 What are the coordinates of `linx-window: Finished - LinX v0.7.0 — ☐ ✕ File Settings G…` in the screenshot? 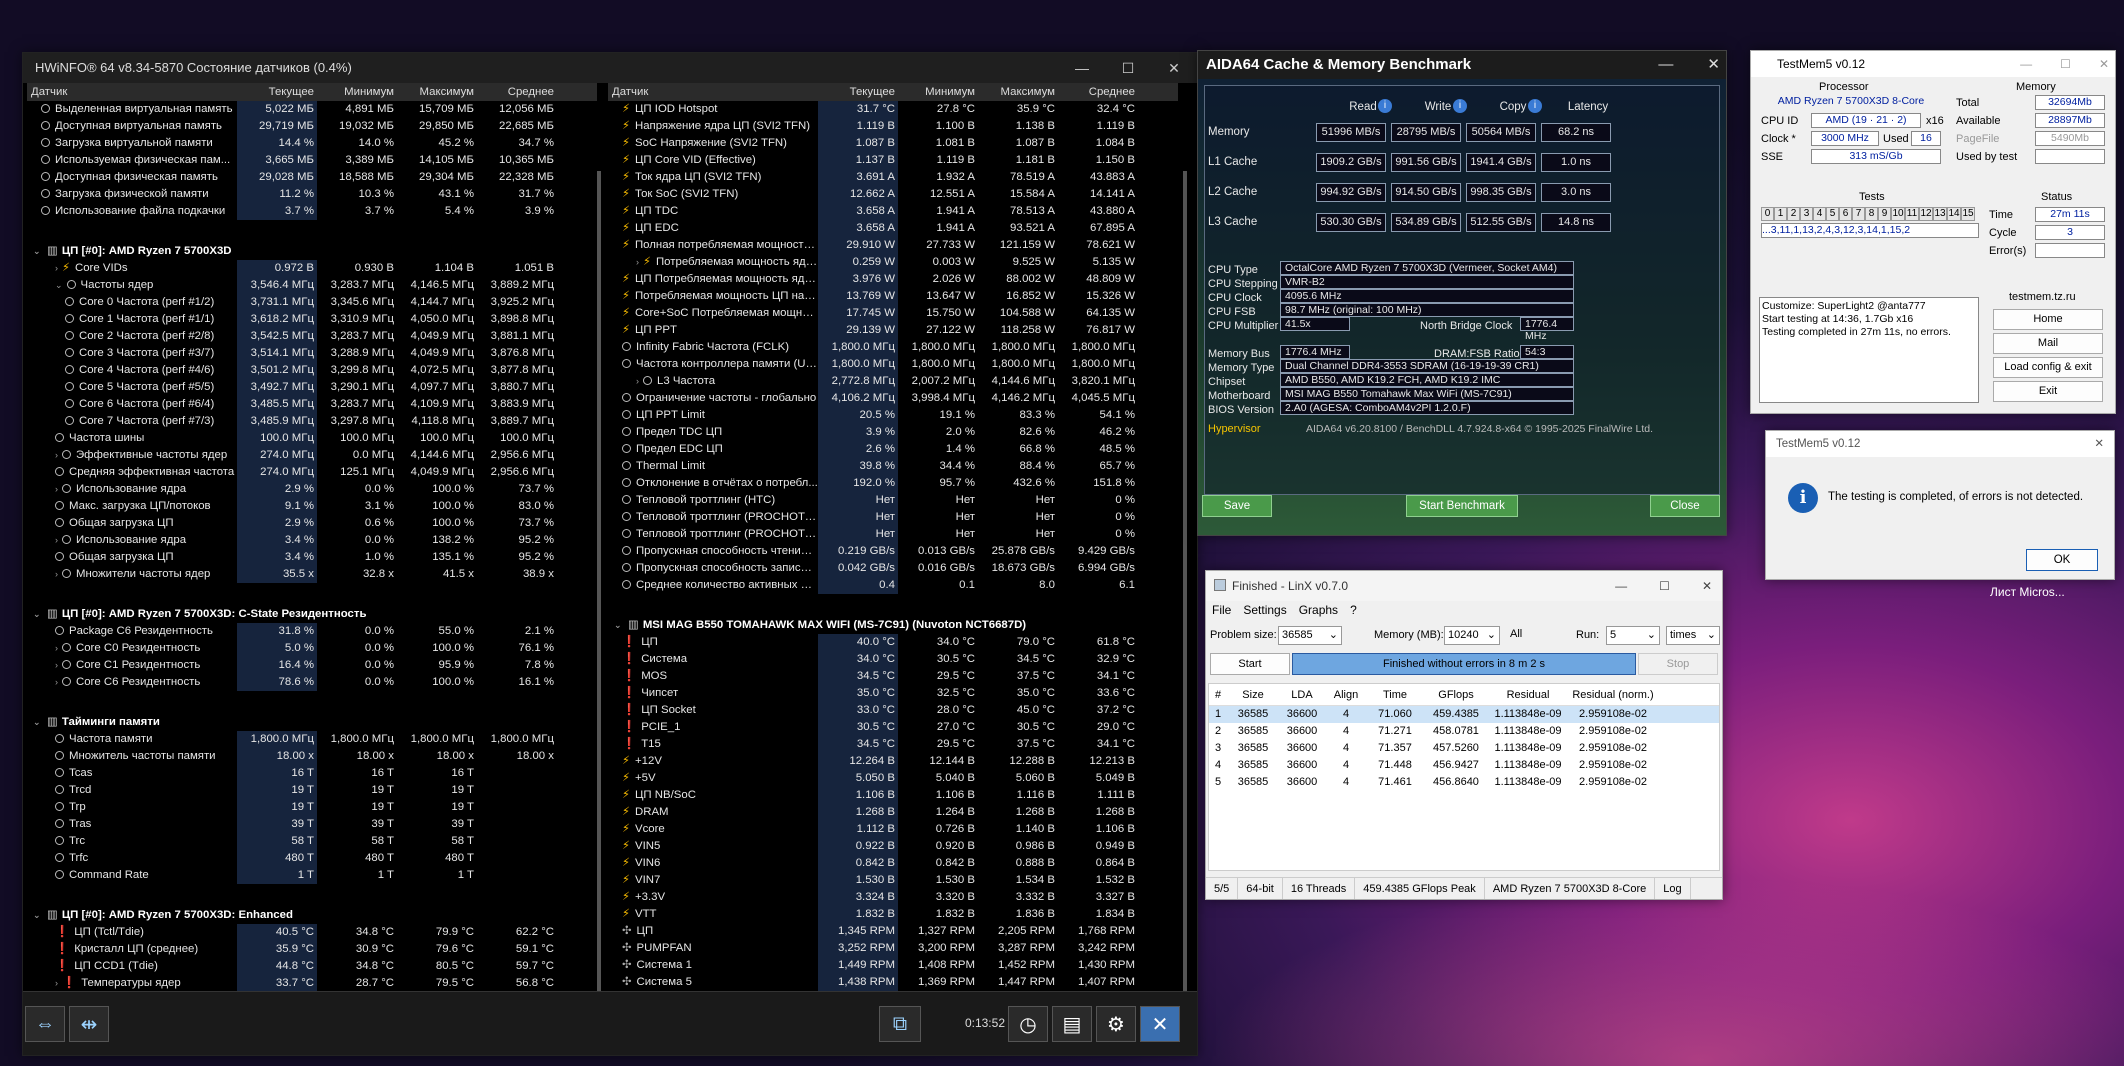 It's located at (1464, 735).